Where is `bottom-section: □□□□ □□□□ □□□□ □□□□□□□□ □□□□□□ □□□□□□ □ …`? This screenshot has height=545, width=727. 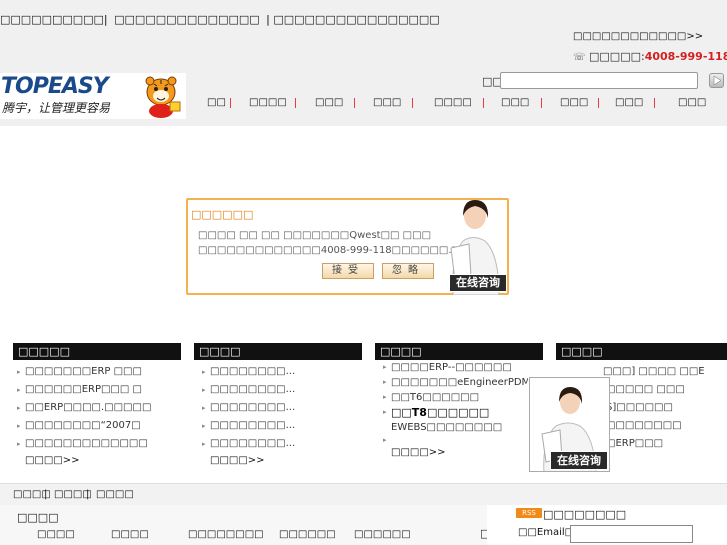
bottom-section: □□□□ □□□□ □□□□ □□□□□□□□ □□□□□□ □□□□□□ □ … is located at coordinates (363, 525).